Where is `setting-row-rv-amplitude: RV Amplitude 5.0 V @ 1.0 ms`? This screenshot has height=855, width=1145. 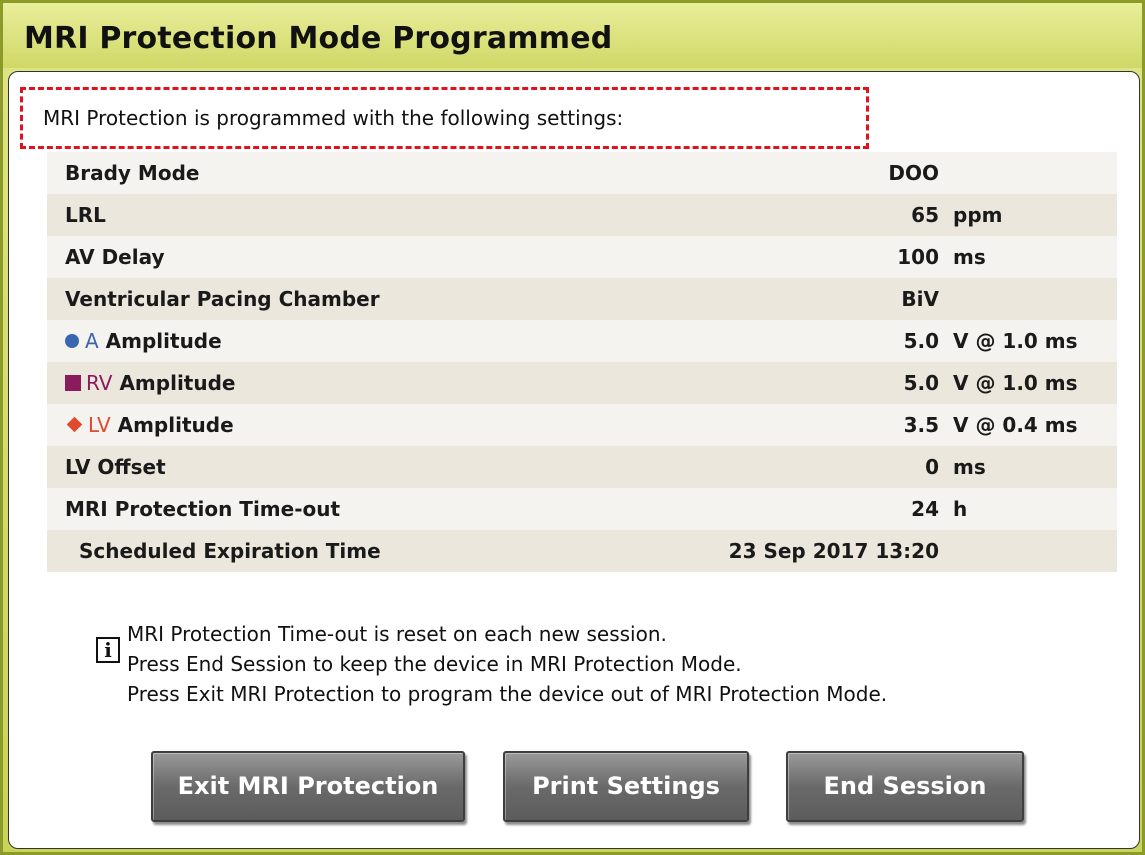
setting-row-rv-amplitude: RV Amplitude 5.0 V @ 1.0 ms is located at coordinates (582, 383).